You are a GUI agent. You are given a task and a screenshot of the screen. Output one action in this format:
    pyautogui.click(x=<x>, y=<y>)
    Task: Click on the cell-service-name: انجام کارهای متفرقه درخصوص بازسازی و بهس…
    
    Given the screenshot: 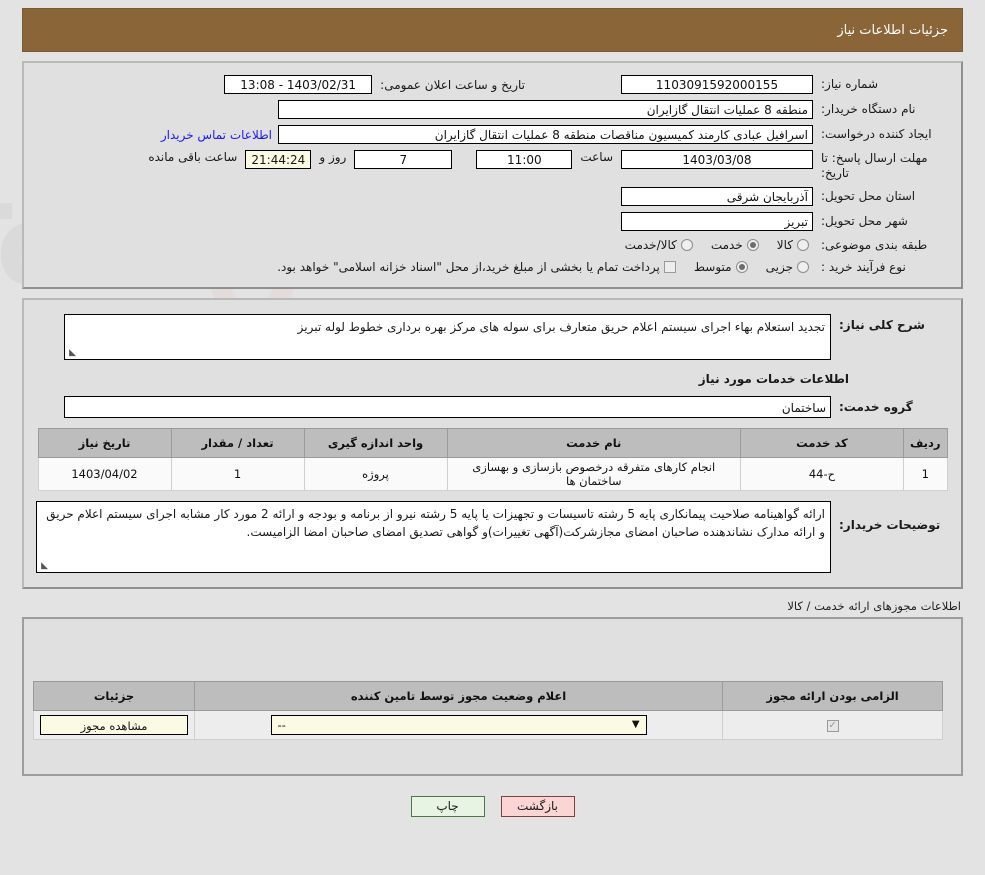 What is the action you would take?
    pyautogui.click(x=593, y=474)
    